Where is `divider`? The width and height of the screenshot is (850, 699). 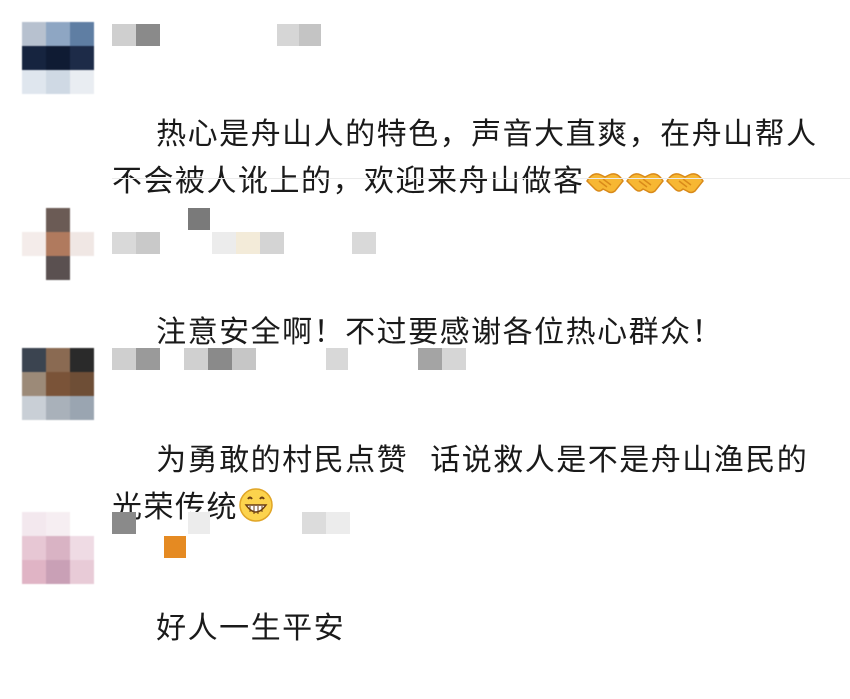
divider is located at coordinates (481, 178).